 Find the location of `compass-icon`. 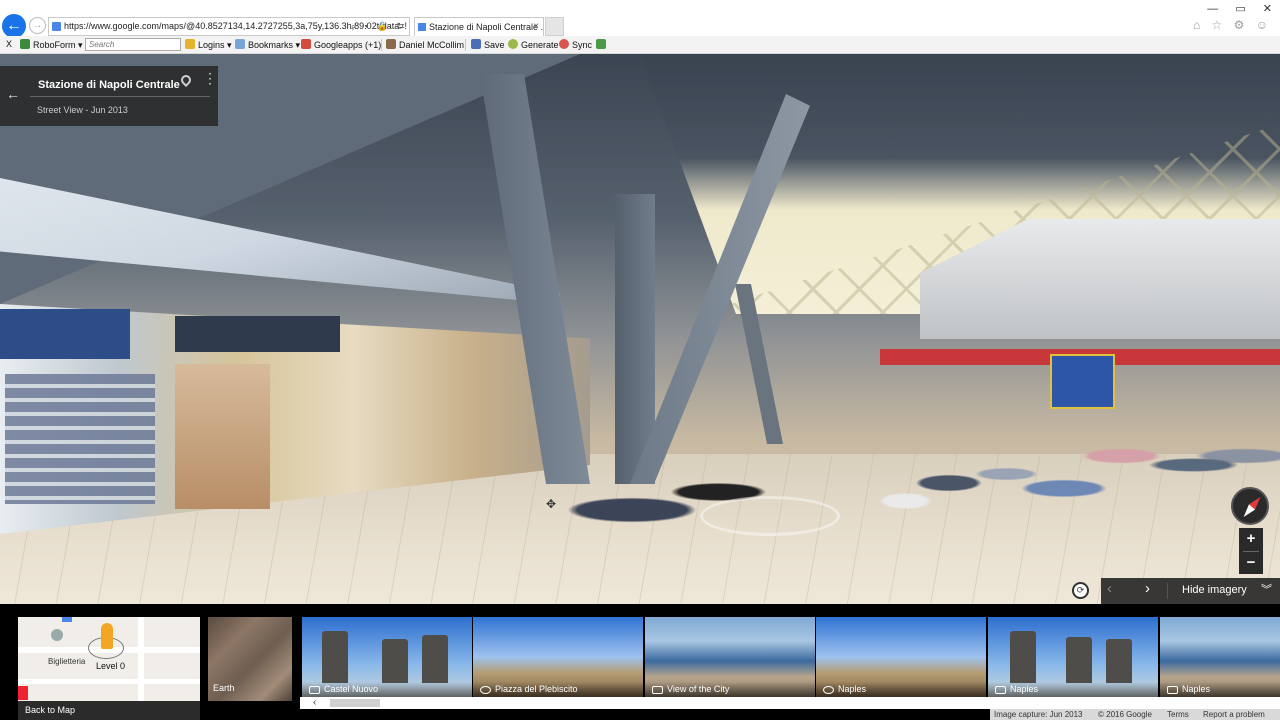

compass-icon is located at coordinates (1250, 506).